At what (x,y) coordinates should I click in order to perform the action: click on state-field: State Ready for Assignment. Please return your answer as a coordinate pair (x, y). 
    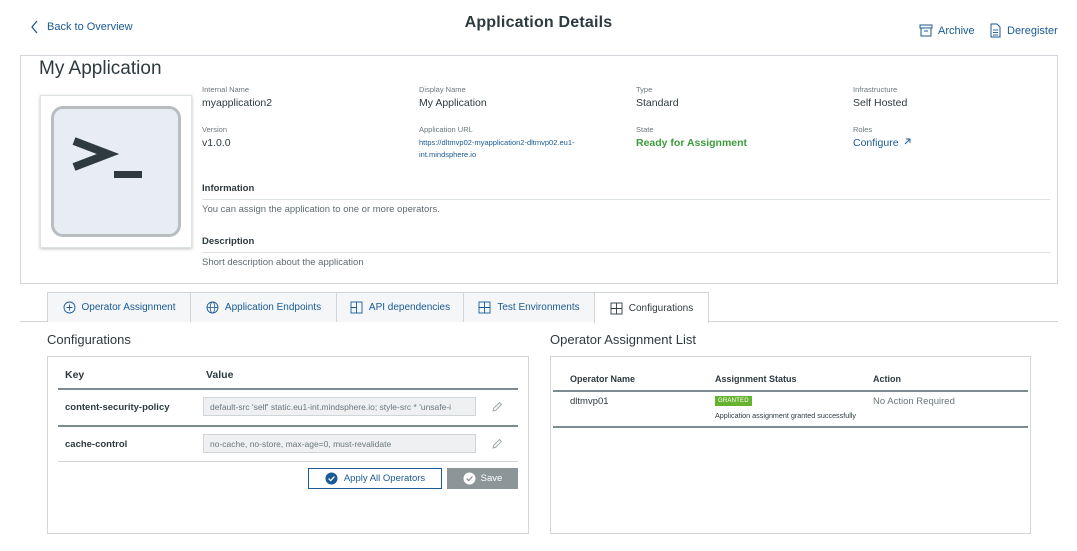
    Looking at the image, I should click on (691, 137).